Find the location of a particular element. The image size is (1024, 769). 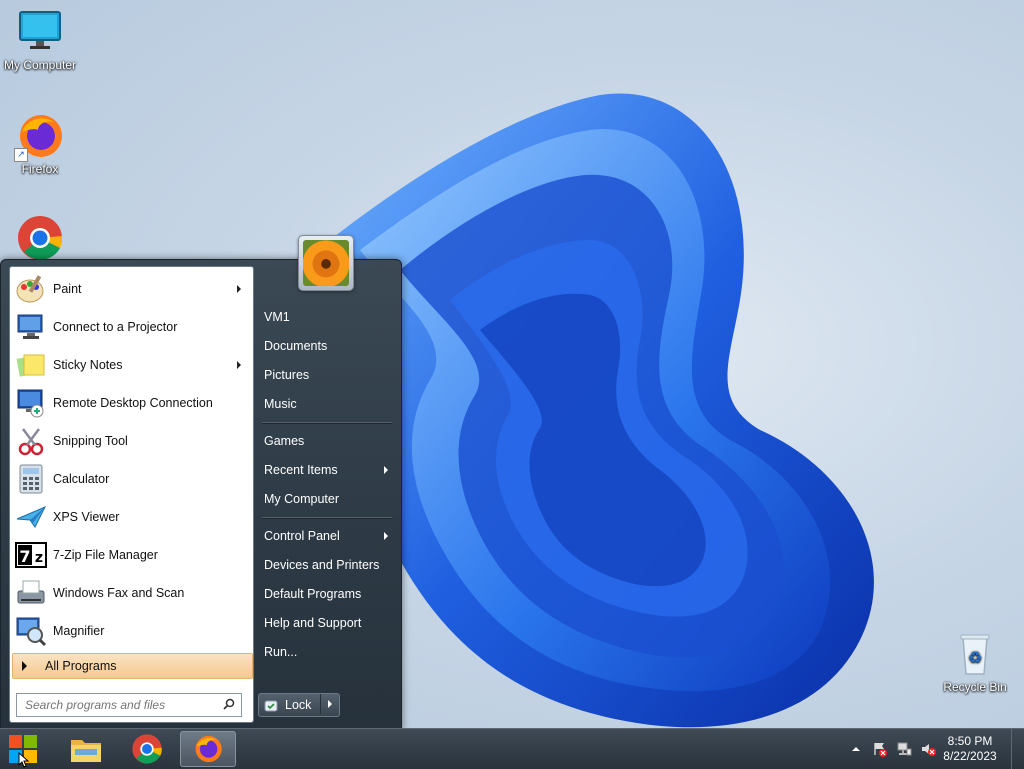

program-snipping-tool: Snipping Tool is located at coordinates (131, 441).